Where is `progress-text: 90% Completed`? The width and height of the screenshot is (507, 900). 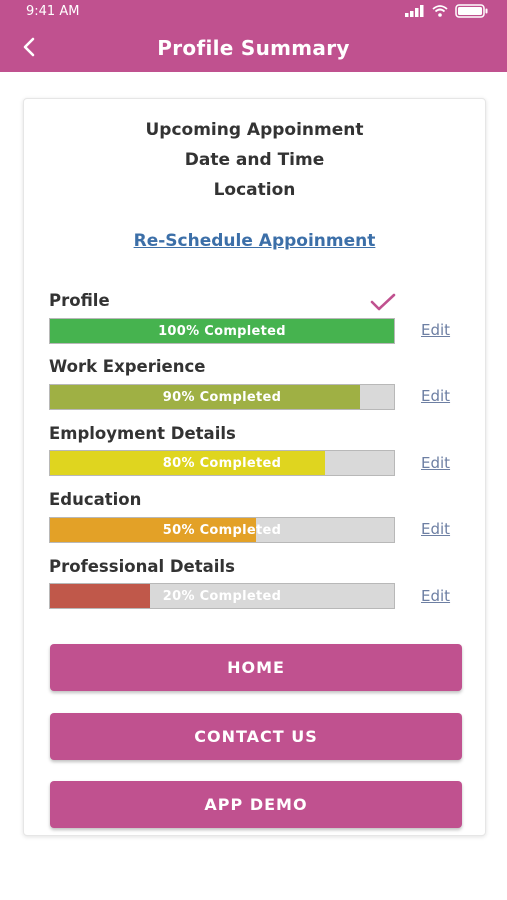 progress-text: 90% Completed is located at coordinates (222, 397).